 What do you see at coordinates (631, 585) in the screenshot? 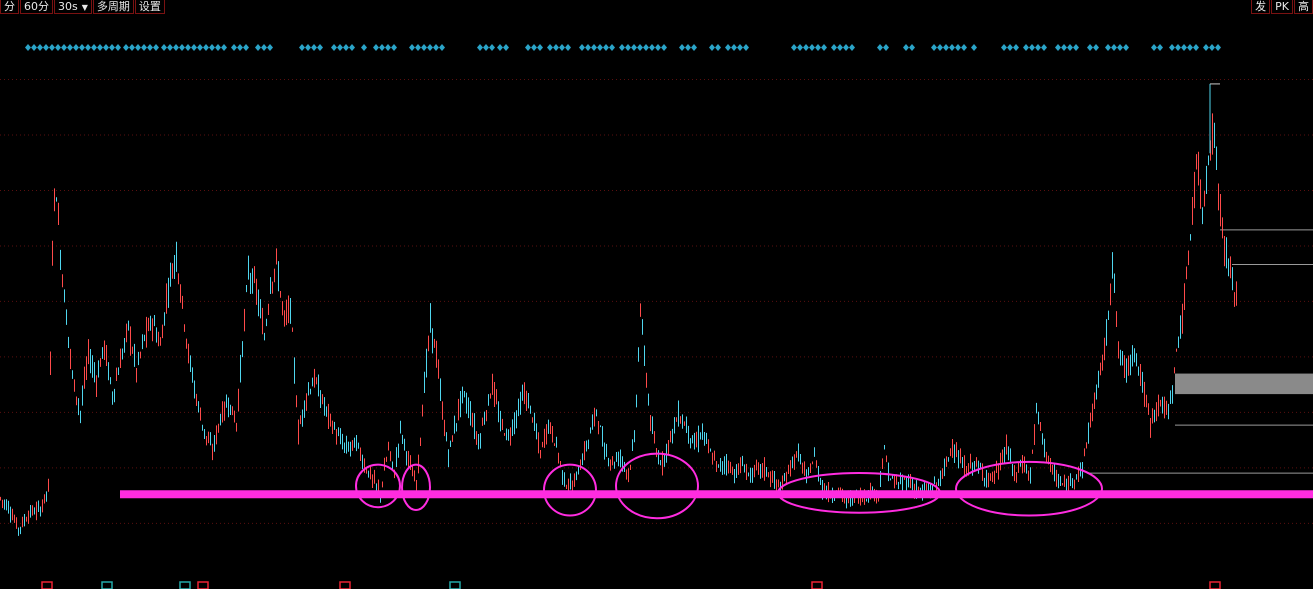
I see `bottom-event-icons` at bounding box center [631, 585].